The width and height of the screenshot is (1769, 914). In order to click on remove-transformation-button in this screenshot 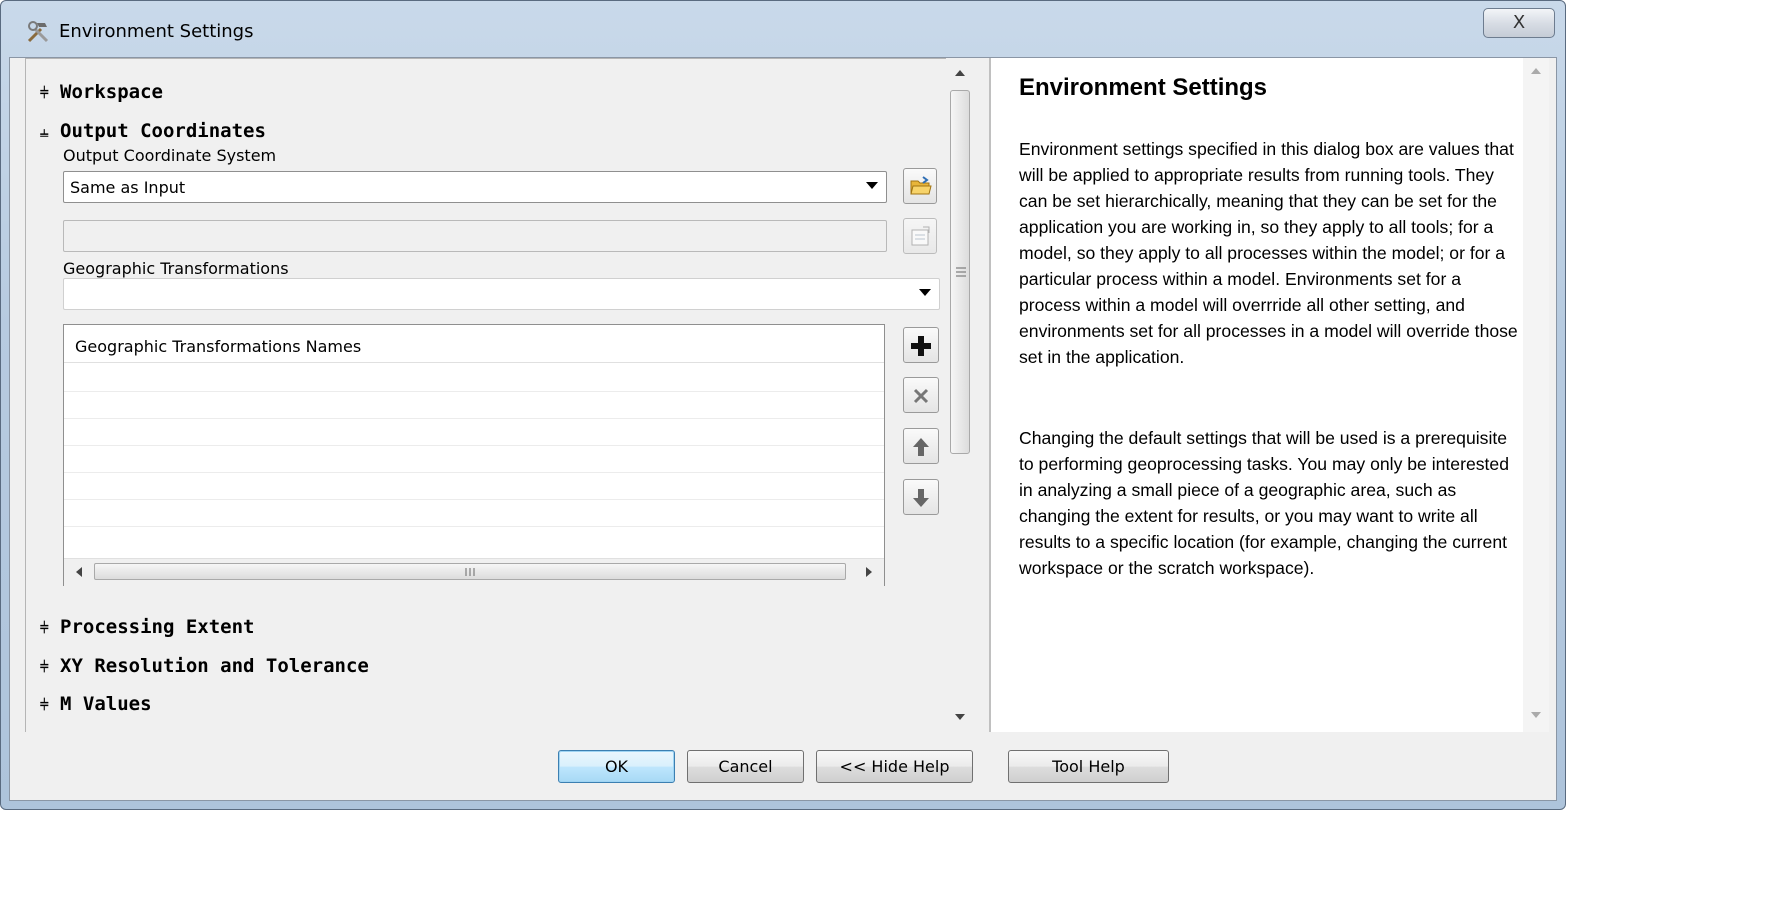, I will do `click(921, 395)`.